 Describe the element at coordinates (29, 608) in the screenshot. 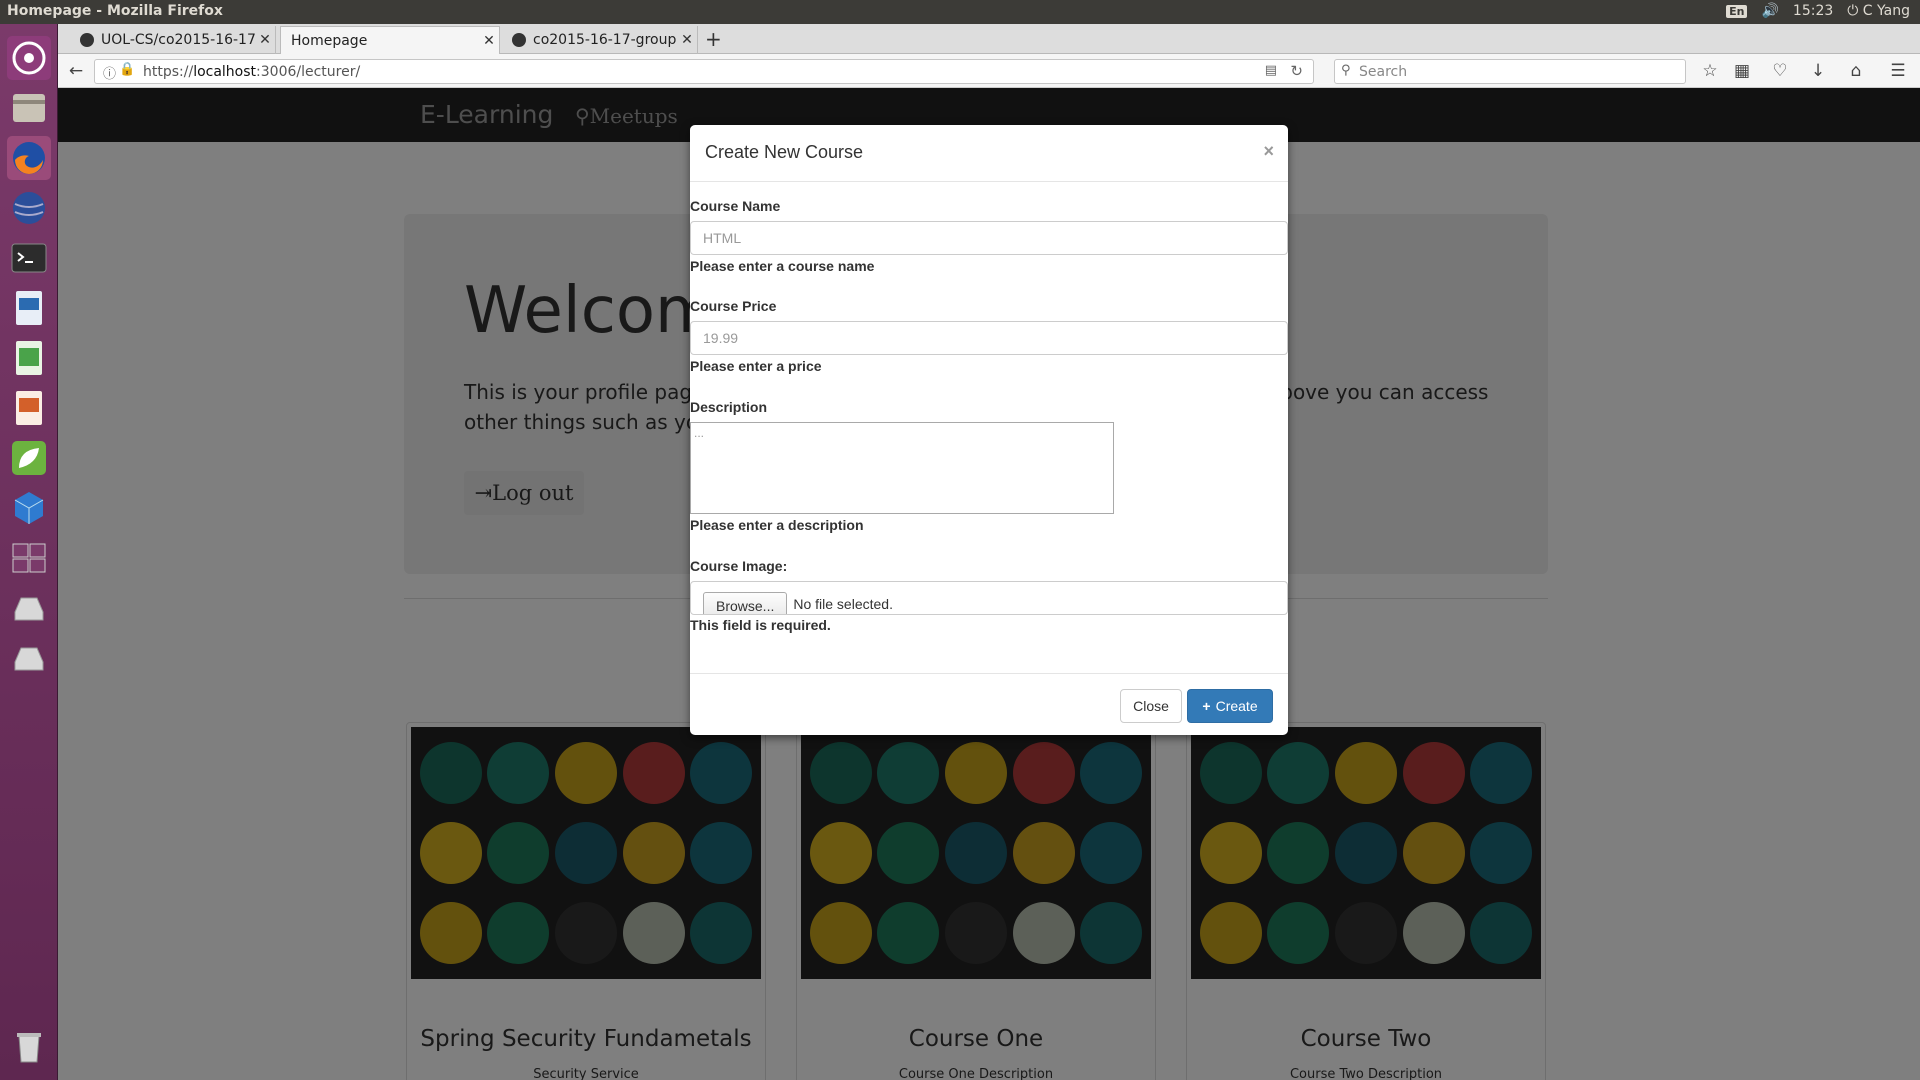

I see `drive-icon` at that location.